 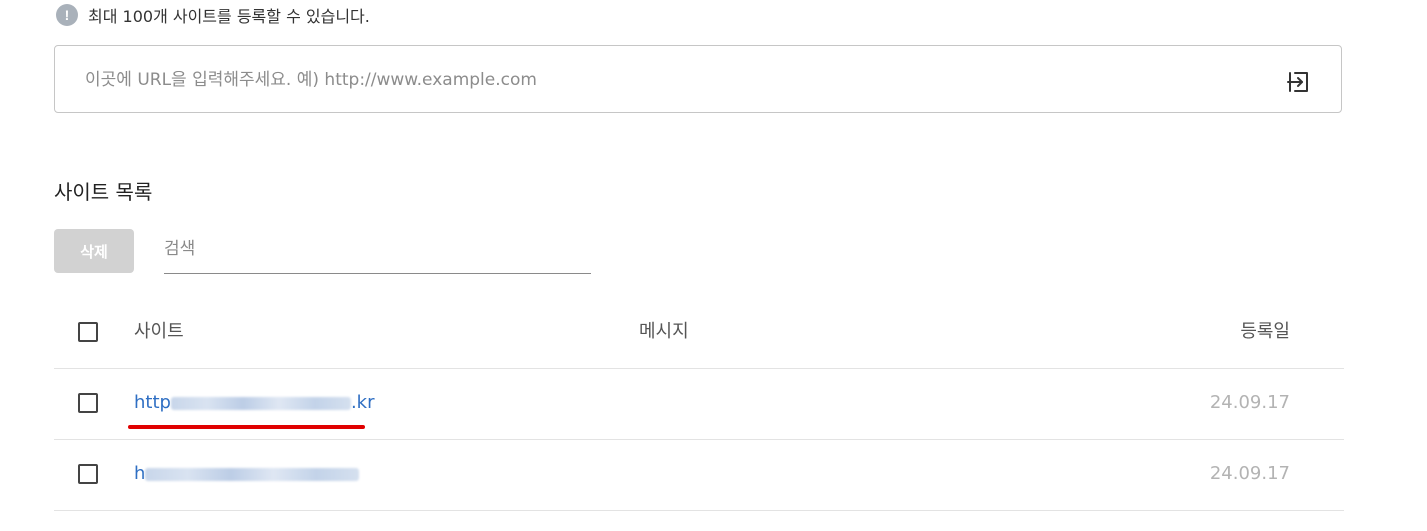 What do you see at coordinates (140, 473) in the screenshot?
I see `site-url-prefix: h` at bounding box center [140, 473].